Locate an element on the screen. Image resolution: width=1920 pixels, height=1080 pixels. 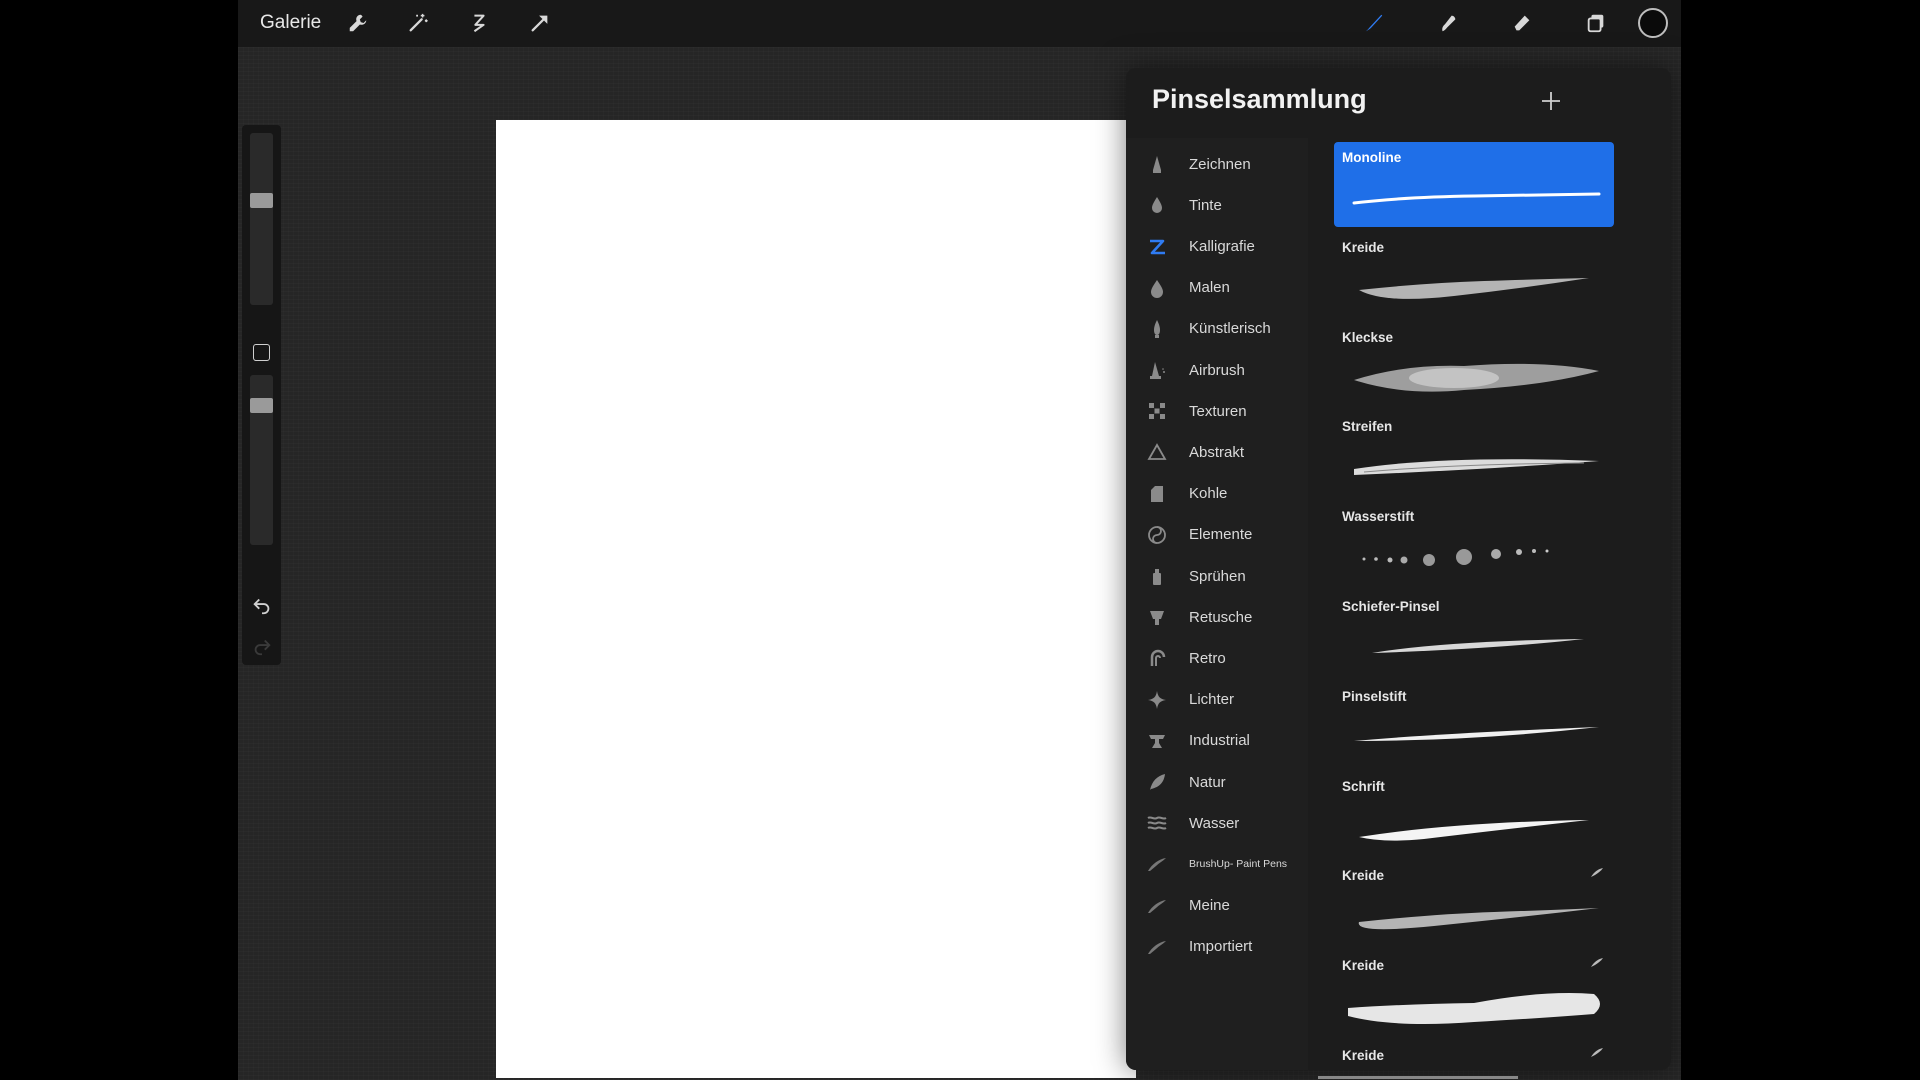
brush-set-item: Wasser is located at coordinates (1217, 823).